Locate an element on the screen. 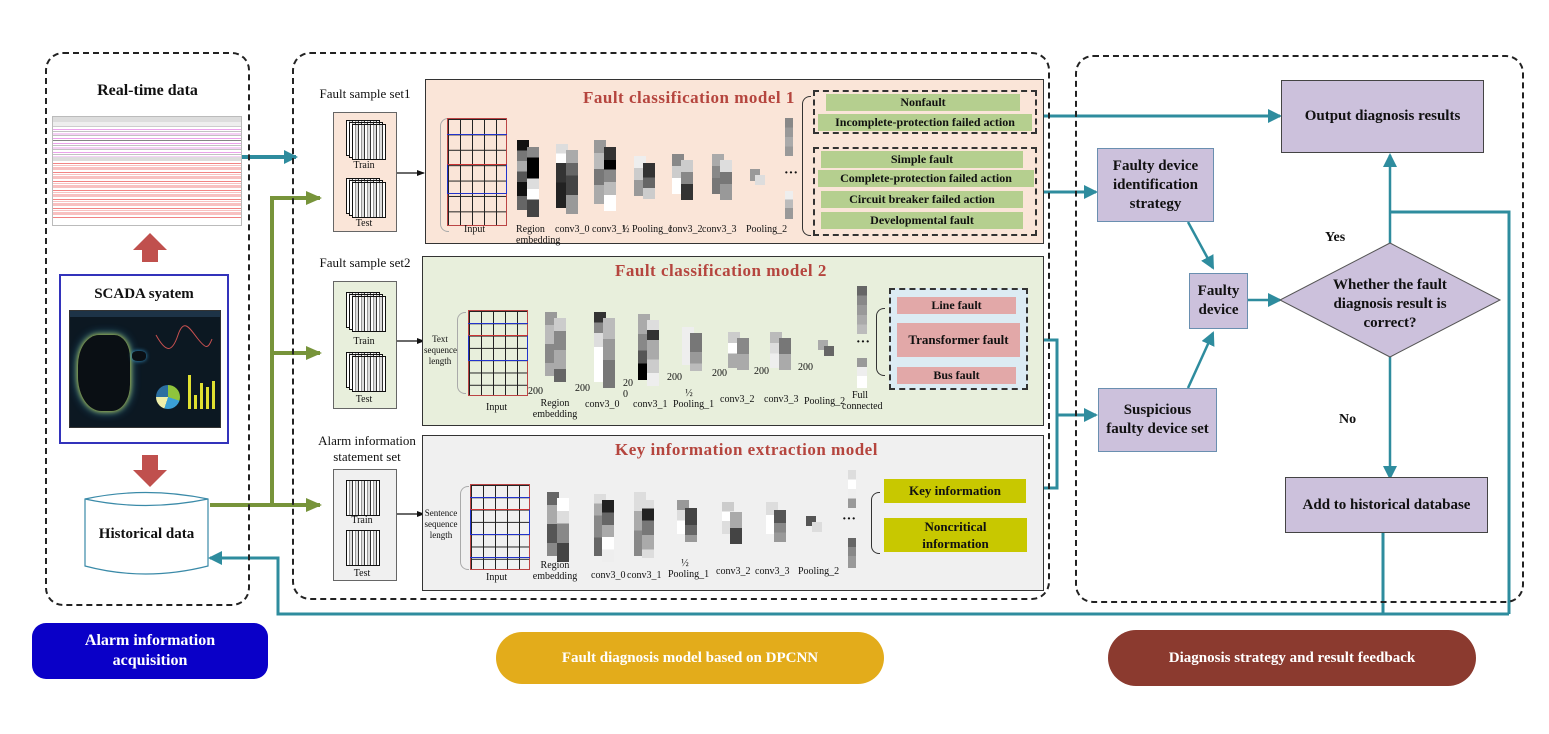  scada-screen-thumbnail is located at coordinates (145, 369).